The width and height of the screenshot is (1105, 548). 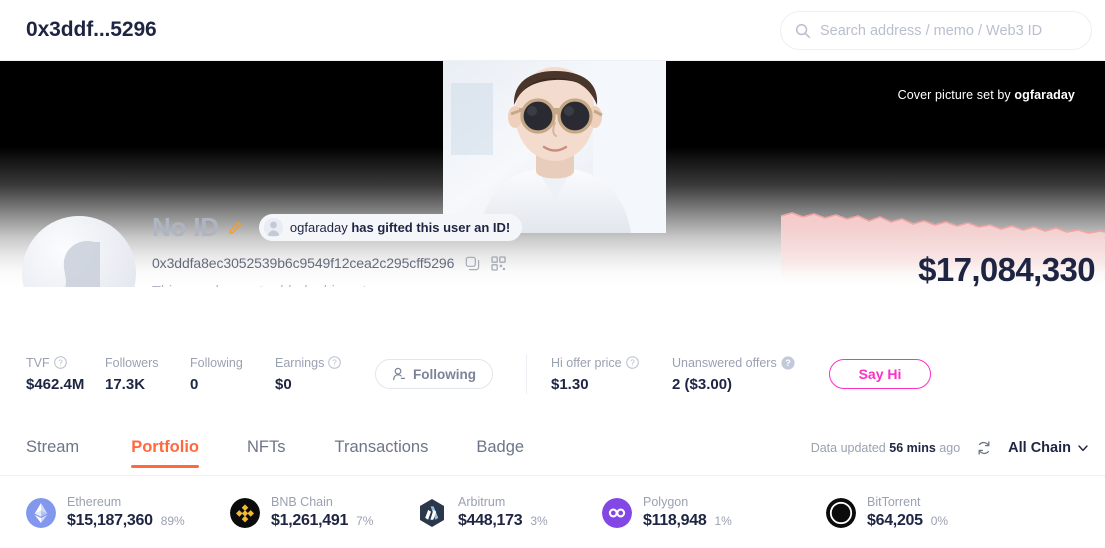 I want to click on portfolio-value-block: $17,084,330 -0.62% ?, so click(x=1007, y=269).